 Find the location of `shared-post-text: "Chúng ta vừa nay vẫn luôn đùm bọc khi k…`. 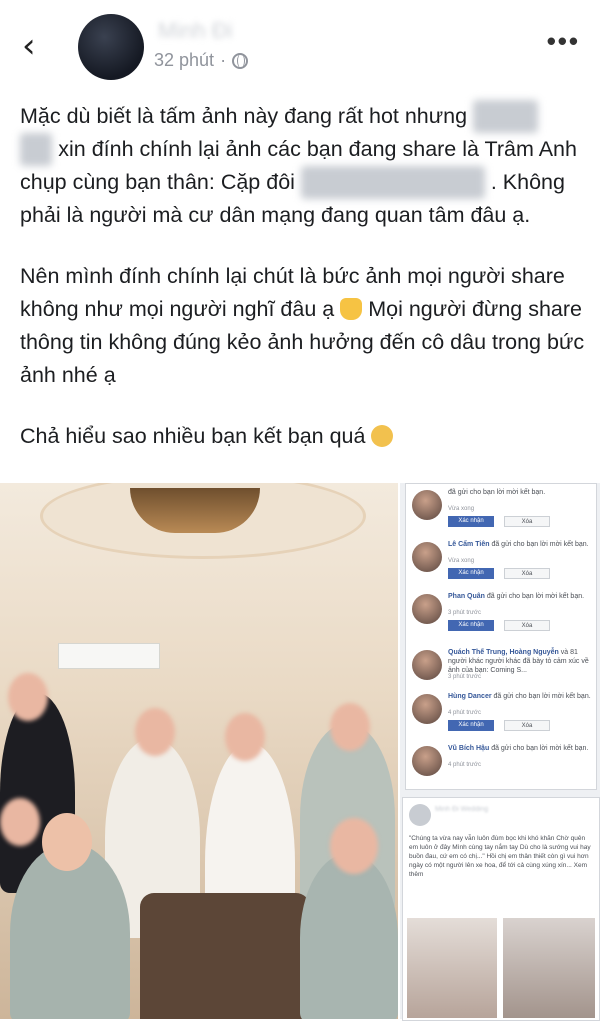

shared-post-text: "Chúng ta vừa nay vẫn luôn đùm bọc khi k… is located at coordinates (500, 856).